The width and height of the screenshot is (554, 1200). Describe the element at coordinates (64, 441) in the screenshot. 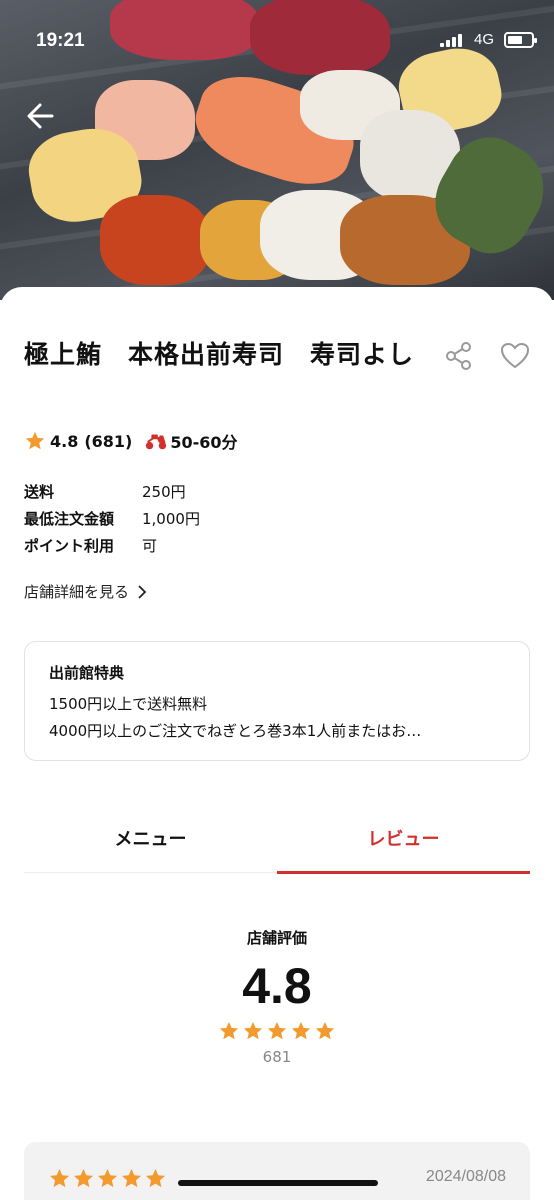

I see `store-rating: 4.8` at that location.